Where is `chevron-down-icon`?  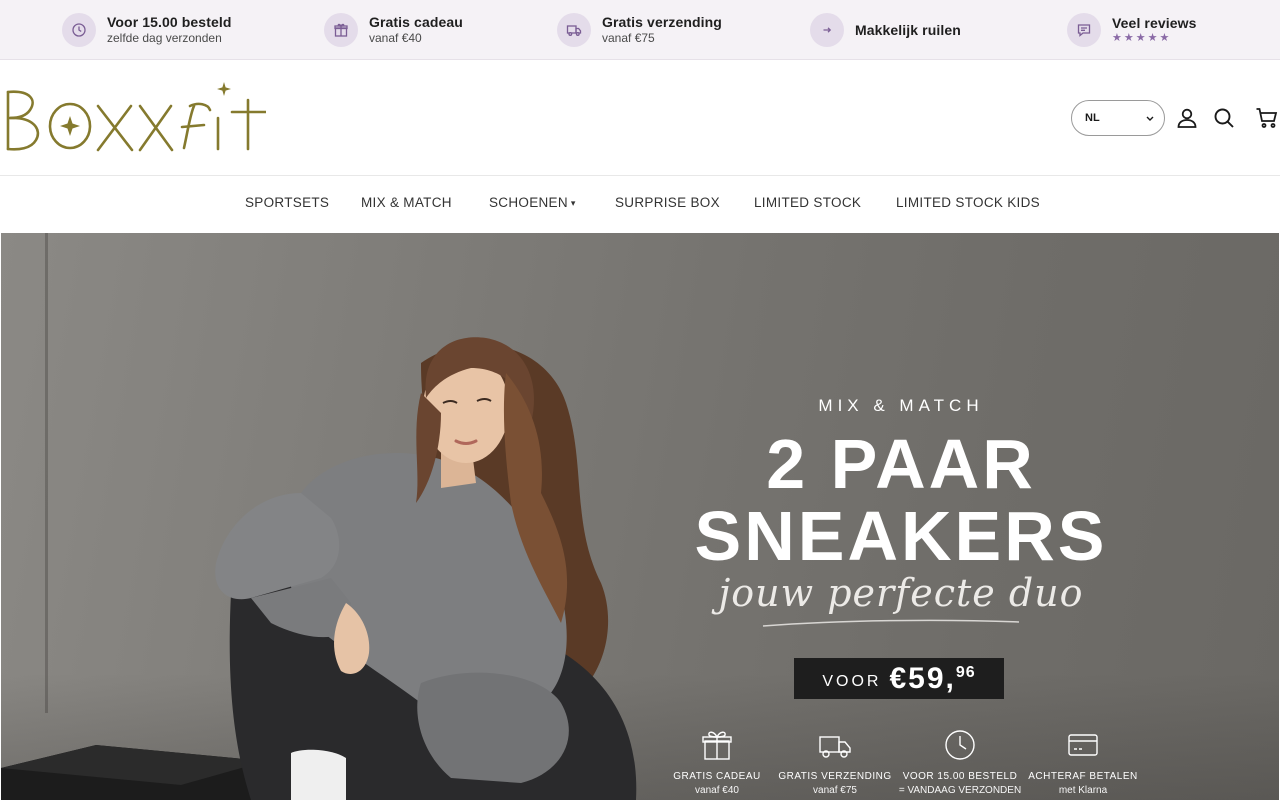 chevron-down-icon is located at coordinates (1150, 118).